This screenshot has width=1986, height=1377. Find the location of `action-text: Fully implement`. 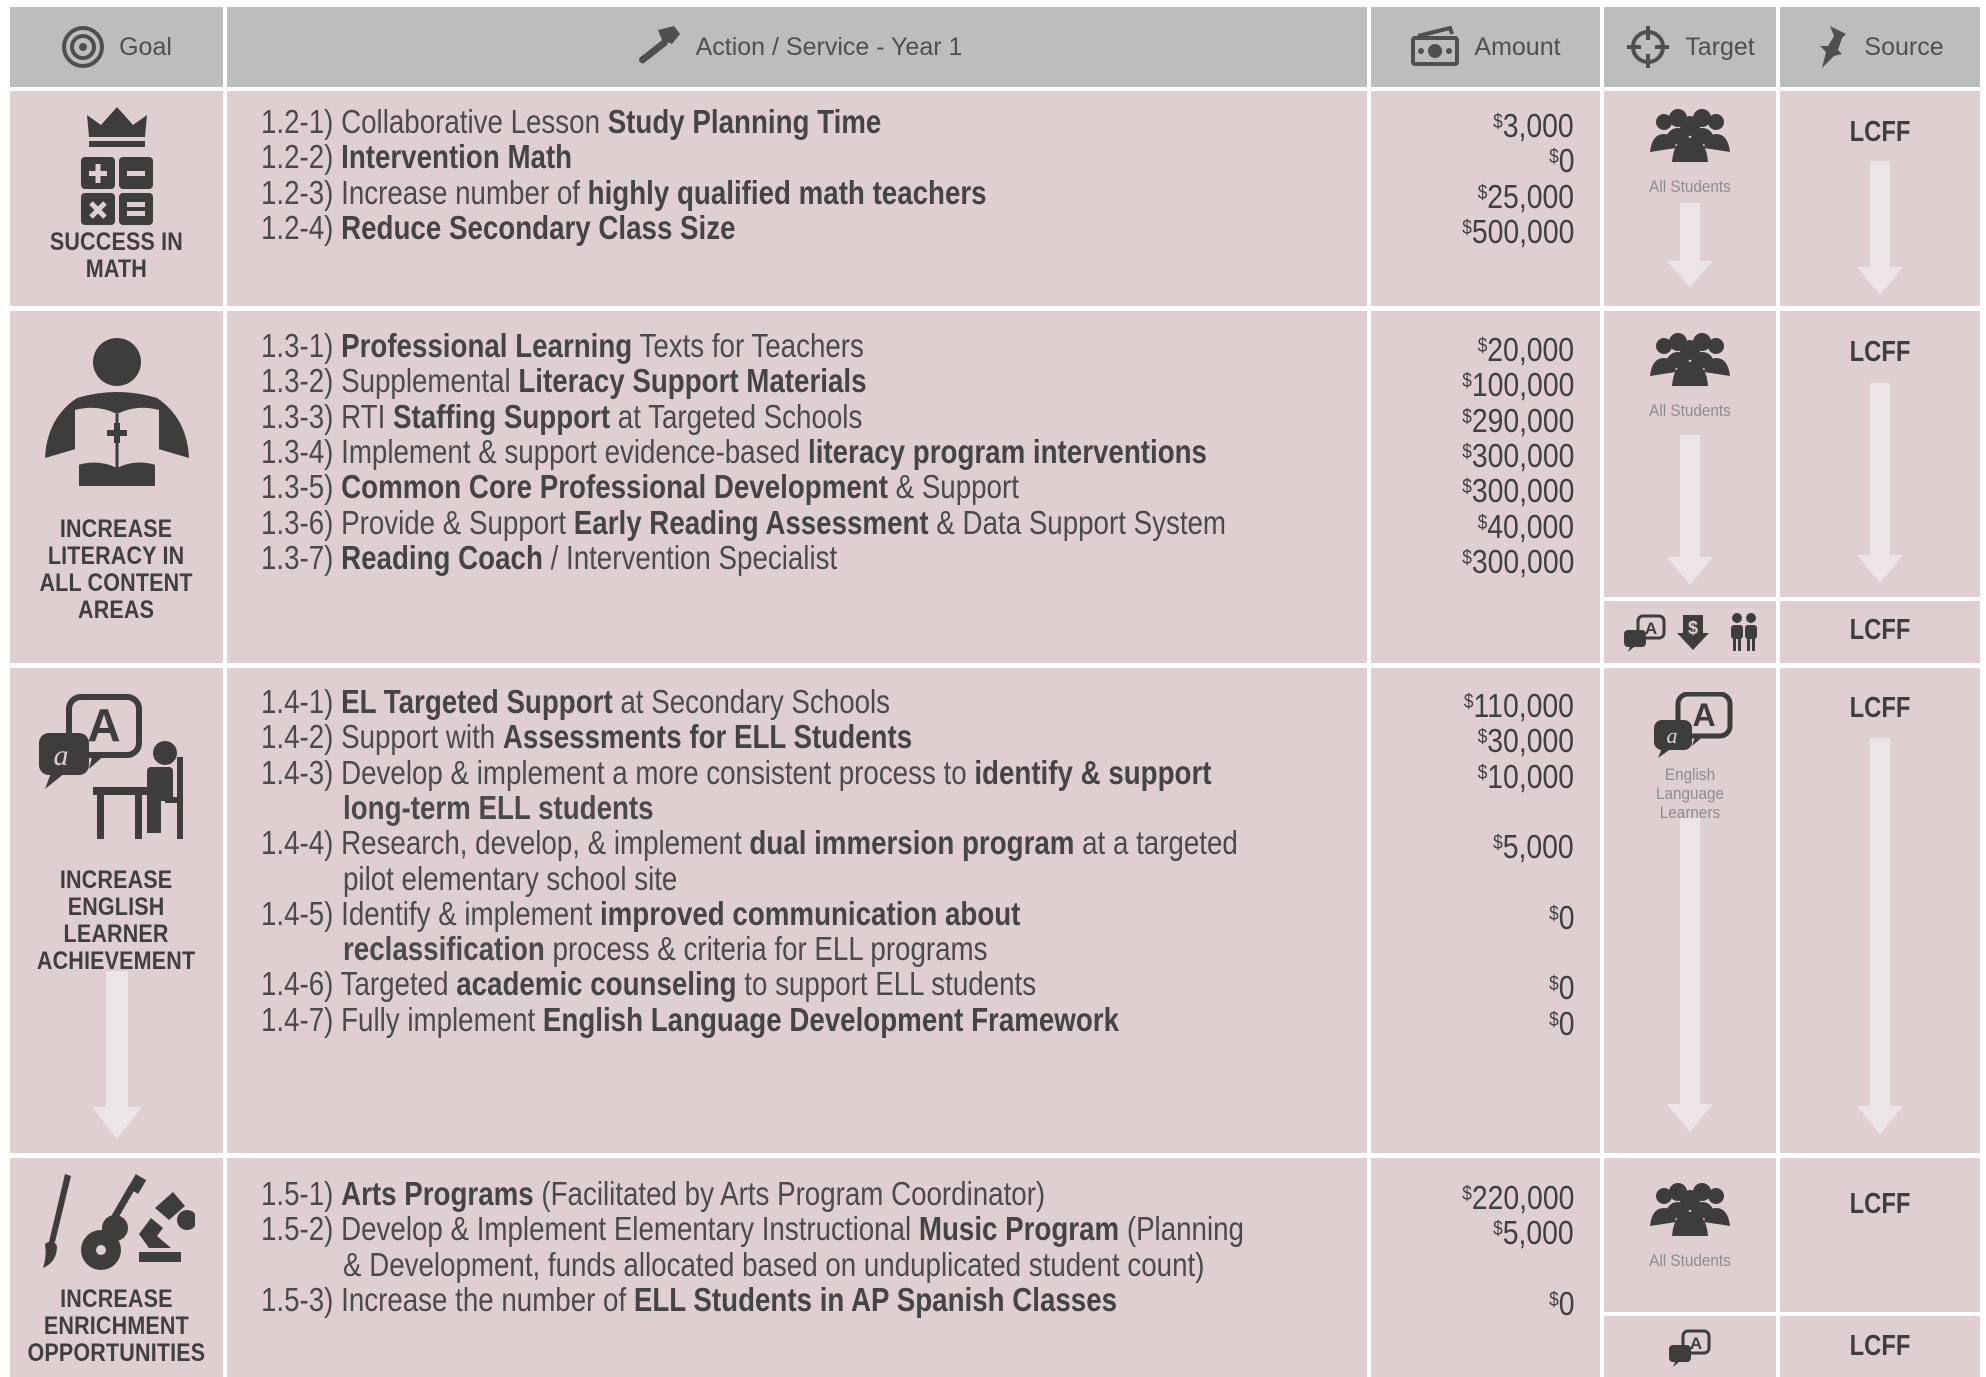

action-text: Fully implement is located at coordinates (442, 1019).